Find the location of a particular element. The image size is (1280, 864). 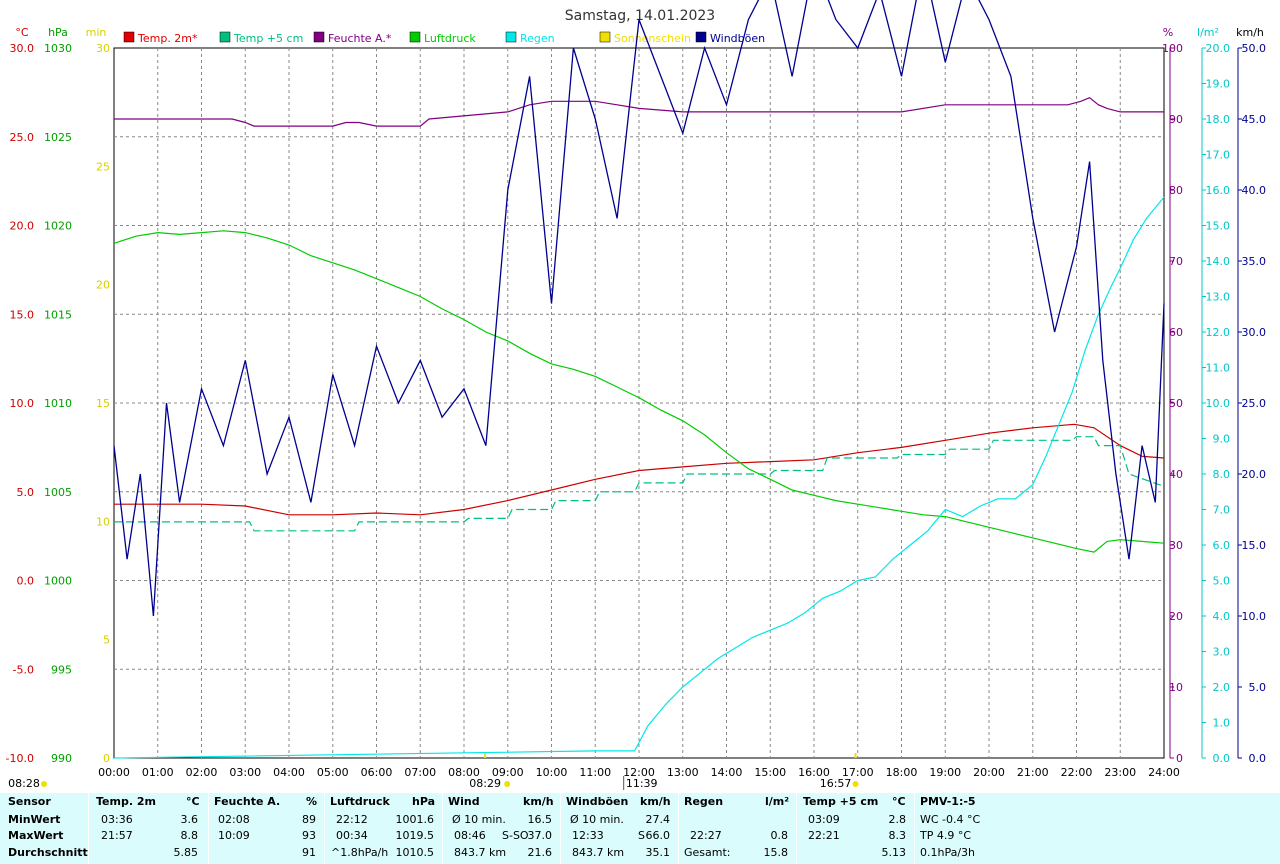

temp-tick-label: 25.0 is located at coordinates (22, 137).